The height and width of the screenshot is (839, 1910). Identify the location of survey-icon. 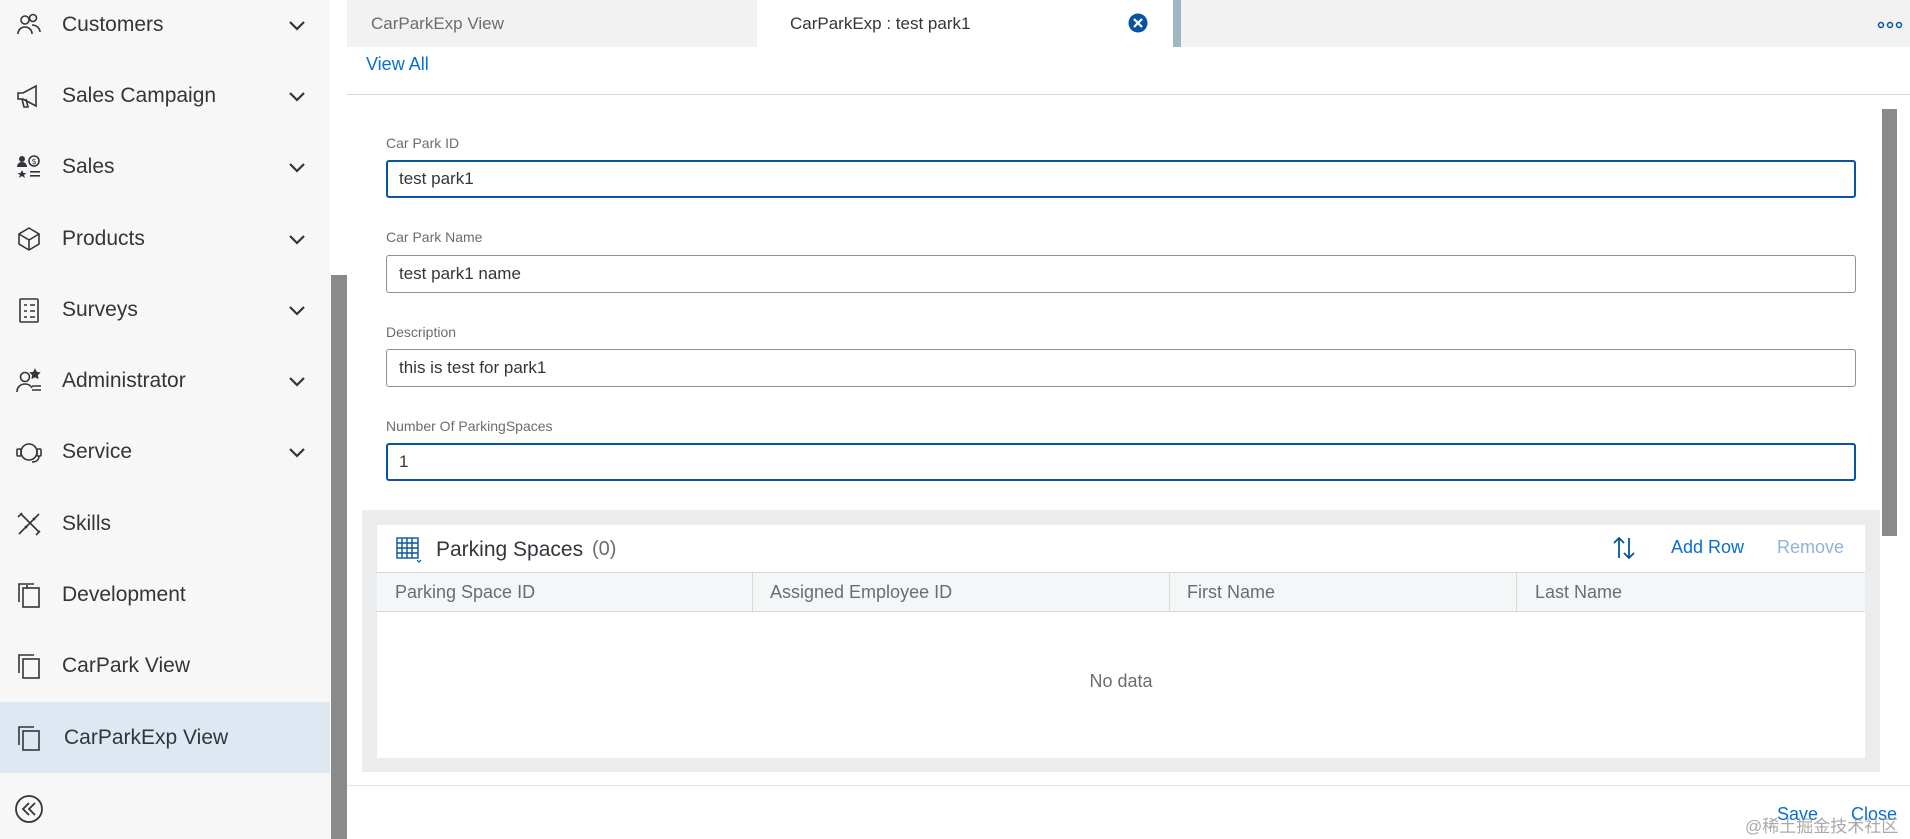
(29, 310).